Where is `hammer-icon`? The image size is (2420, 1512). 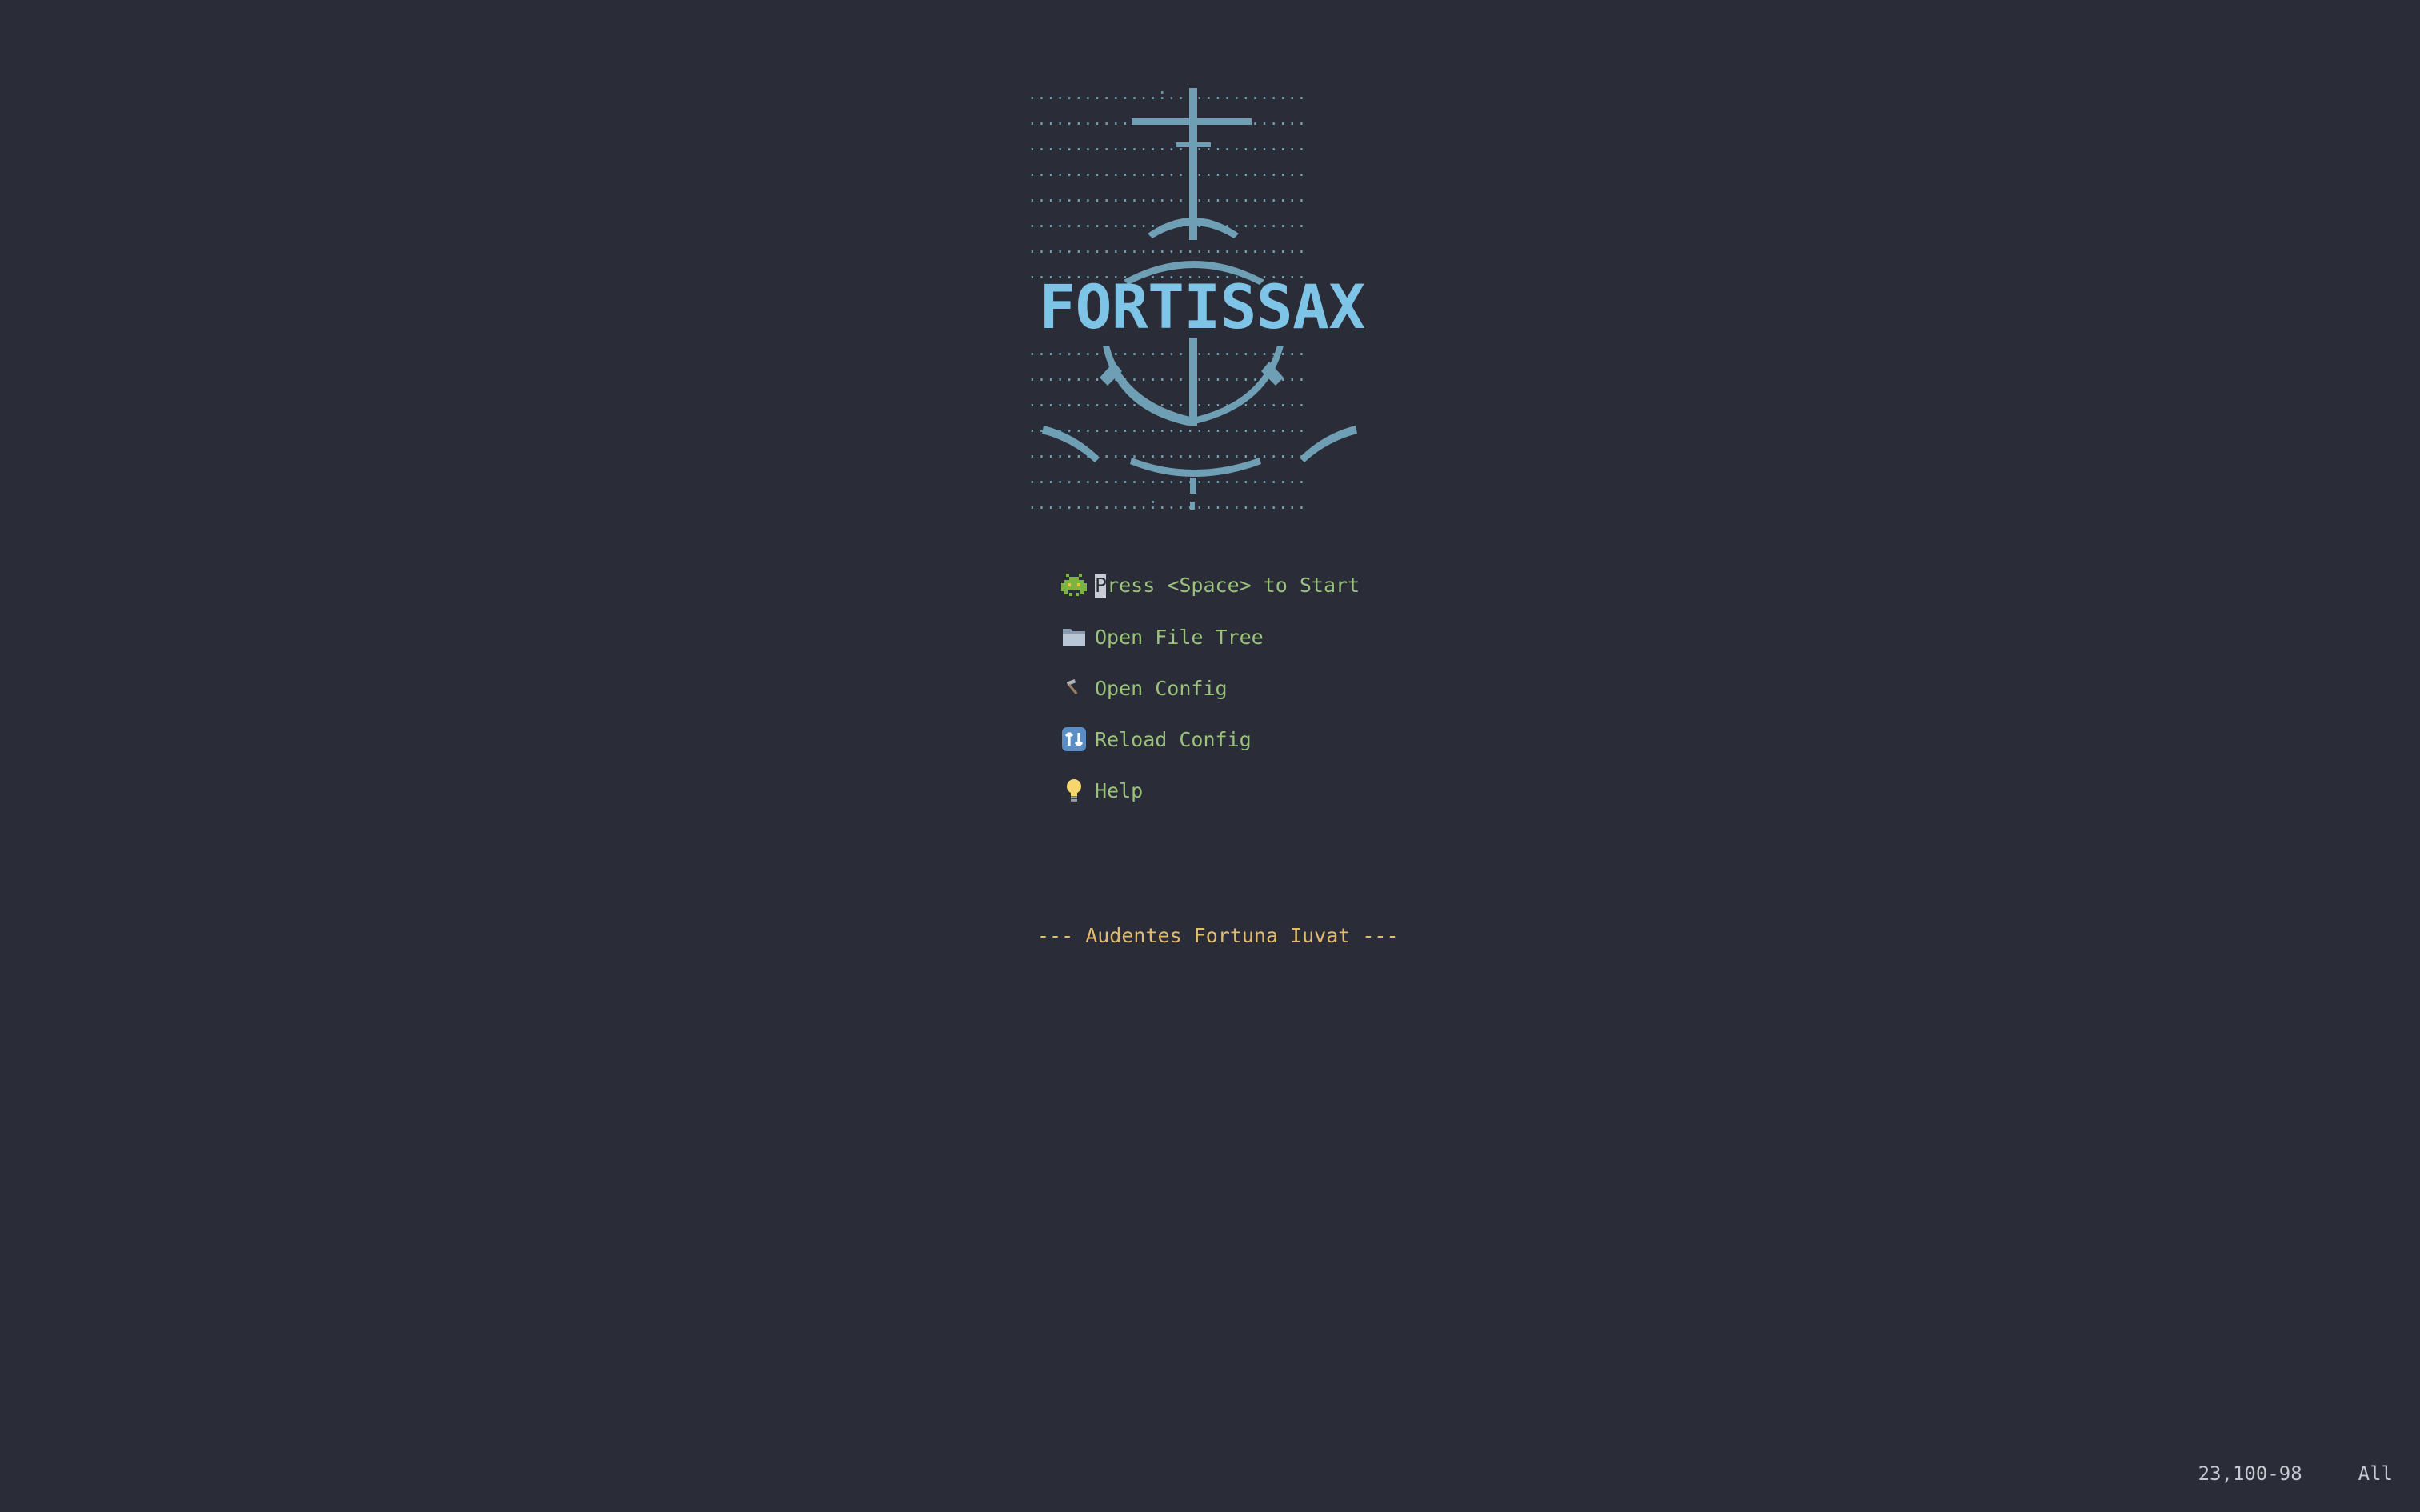 hammer-icon is located at coordinates (1074, 688).